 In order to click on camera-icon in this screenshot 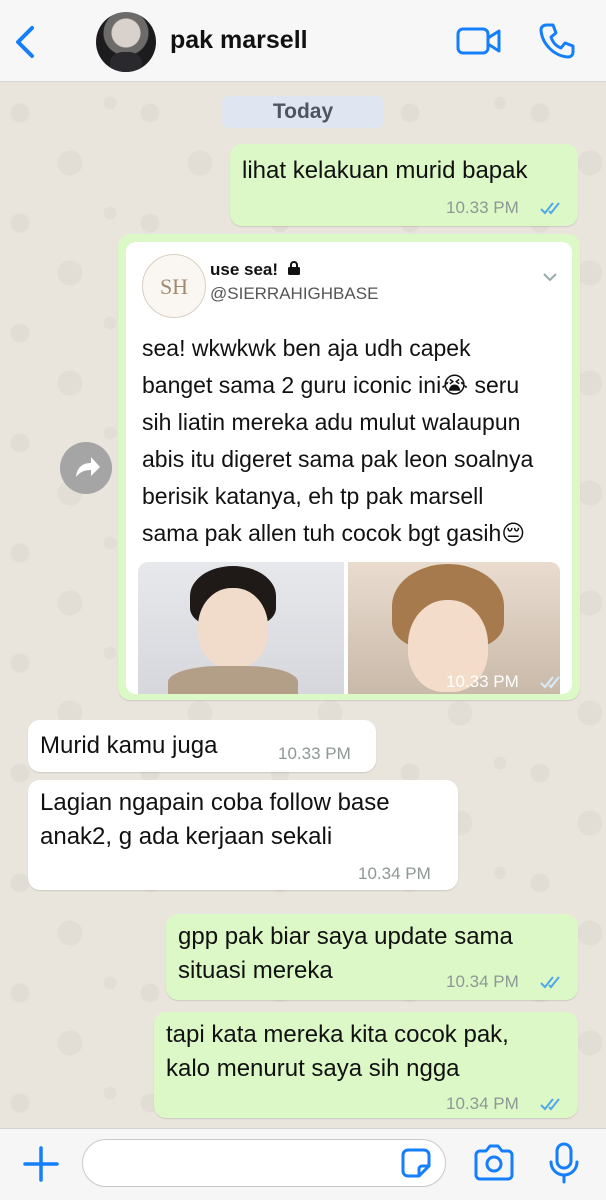, I will do `click(494, 1162)`.